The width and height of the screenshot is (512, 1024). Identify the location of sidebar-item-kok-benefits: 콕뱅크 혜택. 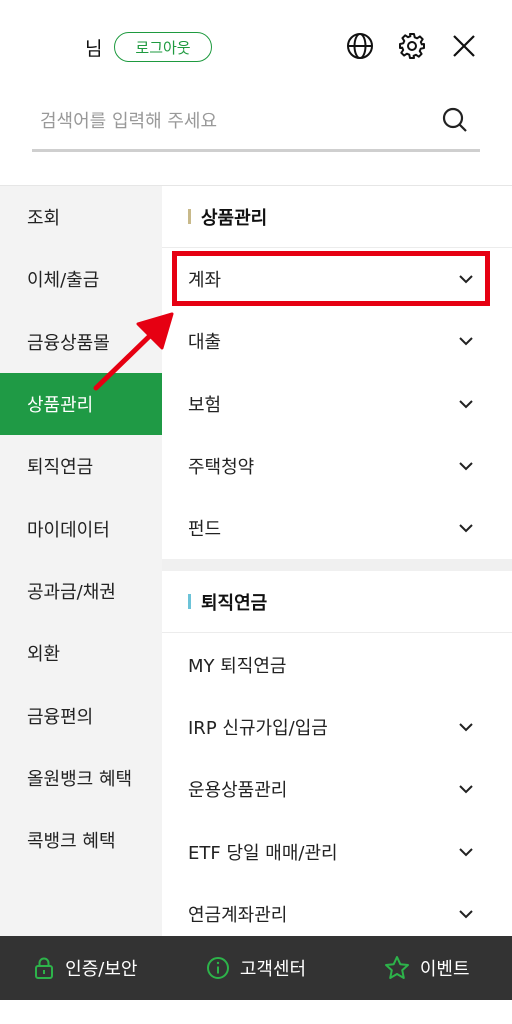
(81, 840).